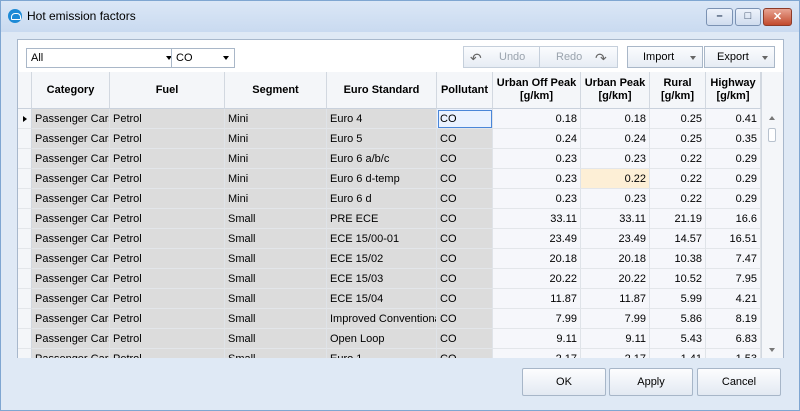 This screenshot has height=411, width=800. I want to click on cell-urban-off-peak: 0.18, so click(537, 119).